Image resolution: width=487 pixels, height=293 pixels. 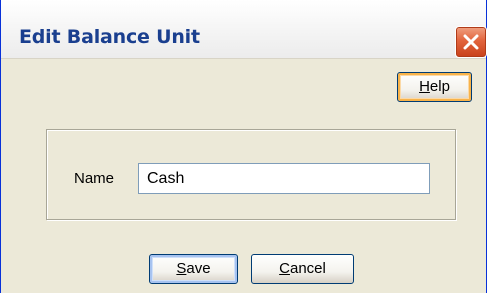 What do you see at coordinates (439, 86) in the screenshot?
I see `help-label-rest: elp` at bounding box center [439, 86].